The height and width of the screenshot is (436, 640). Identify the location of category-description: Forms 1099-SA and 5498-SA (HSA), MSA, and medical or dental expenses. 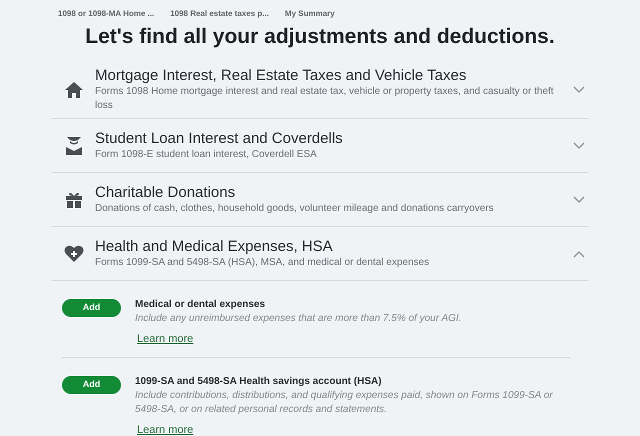
(262, 263).